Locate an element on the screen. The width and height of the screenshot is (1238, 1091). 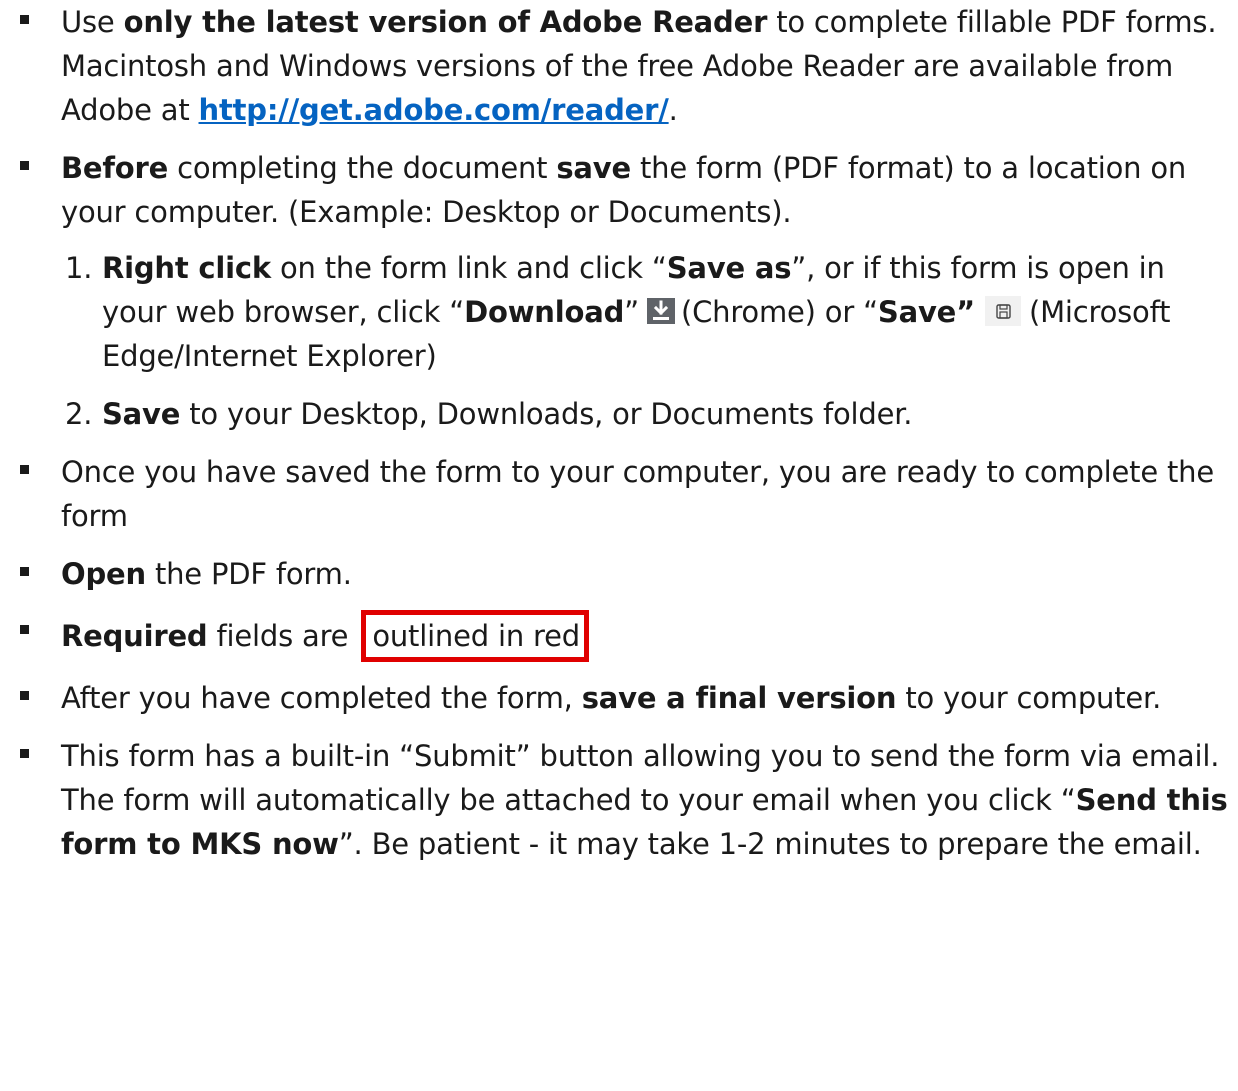
floppy-disk-icon is located at coordinates (1002, 311).